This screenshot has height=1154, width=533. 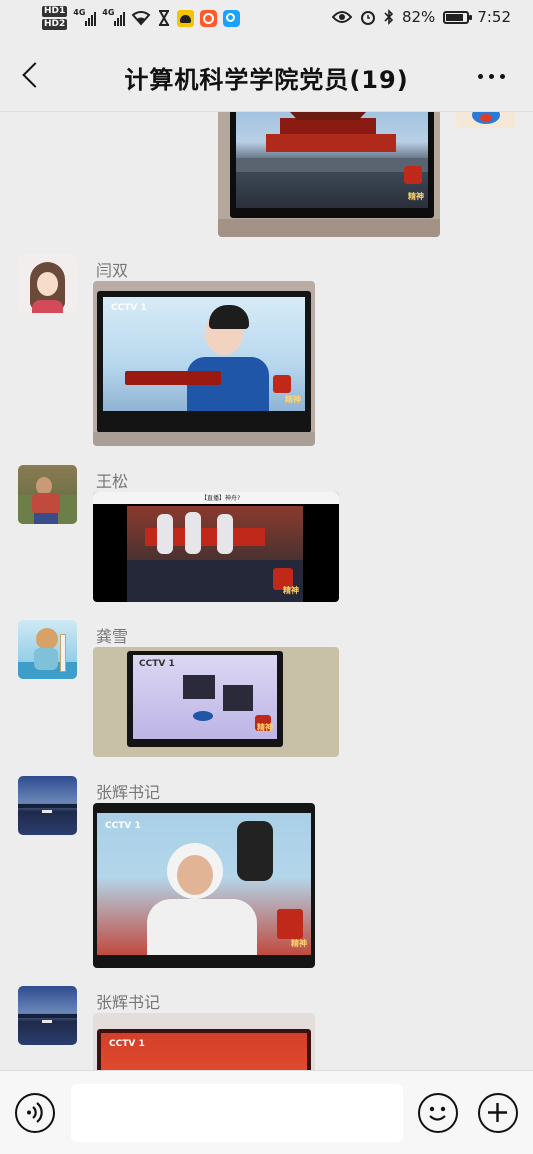 I want to click on signal-1-icon: 4G, so click(x=85, y=17).